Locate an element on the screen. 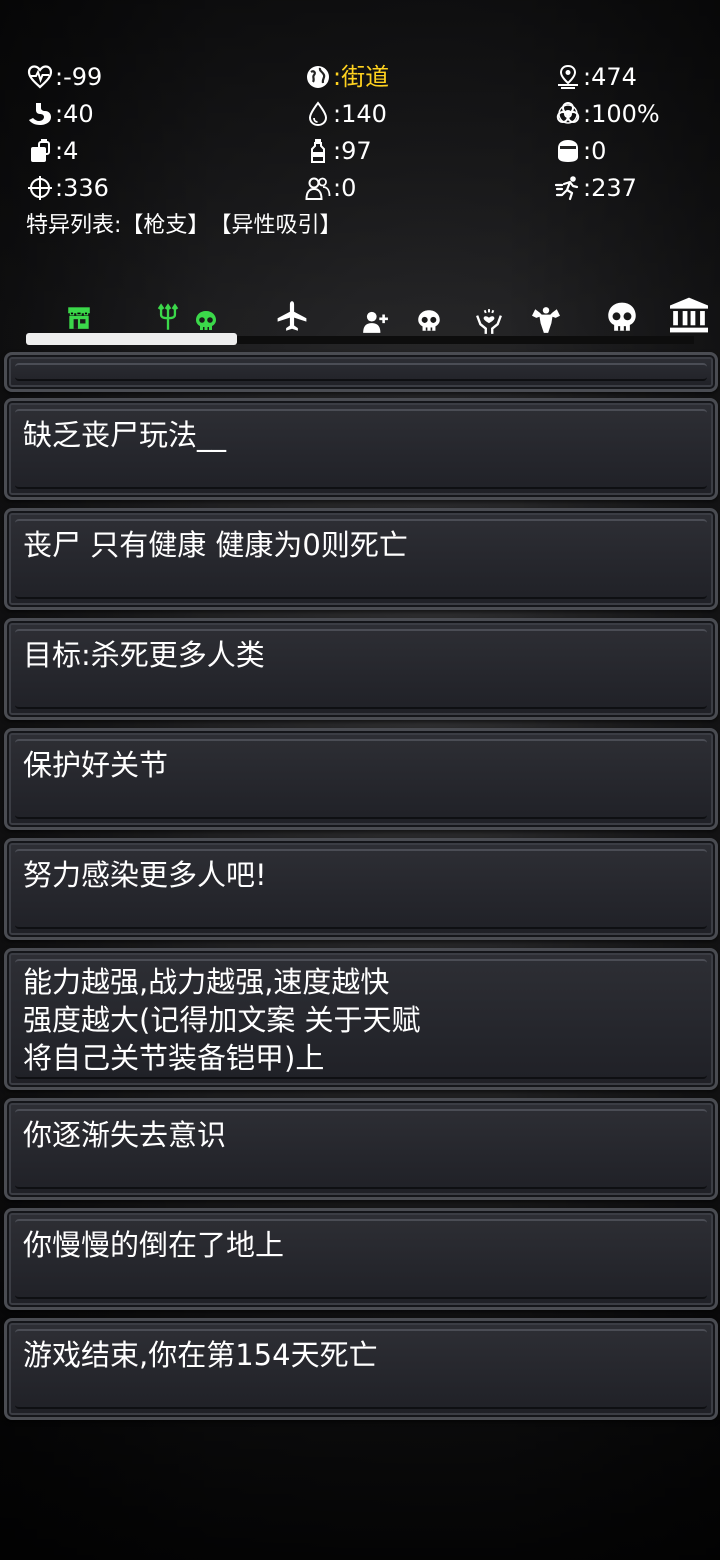  people-icon is located at coordinates (318, 188).